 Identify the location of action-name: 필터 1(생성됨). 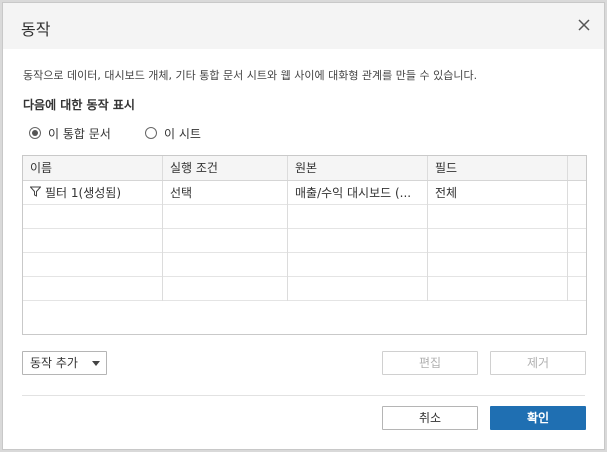
(83, 193).